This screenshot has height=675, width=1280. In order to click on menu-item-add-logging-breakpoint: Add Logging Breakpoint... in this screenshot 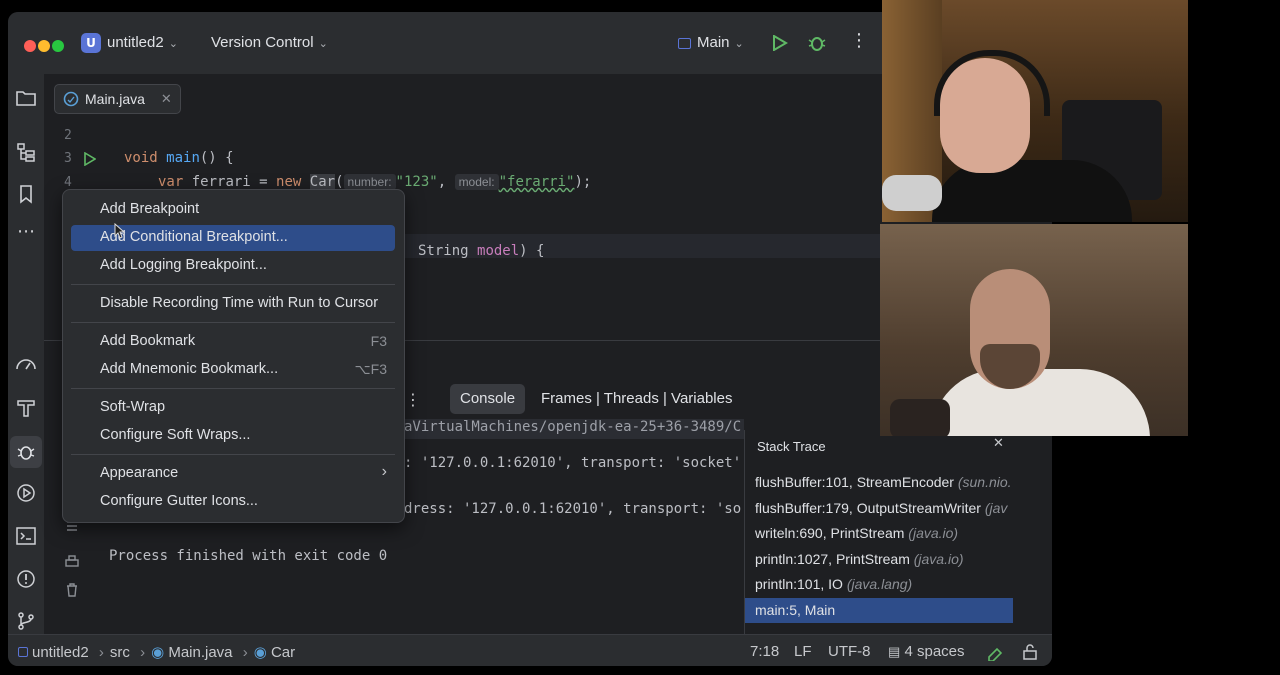, I will do `click(233, 266)`.